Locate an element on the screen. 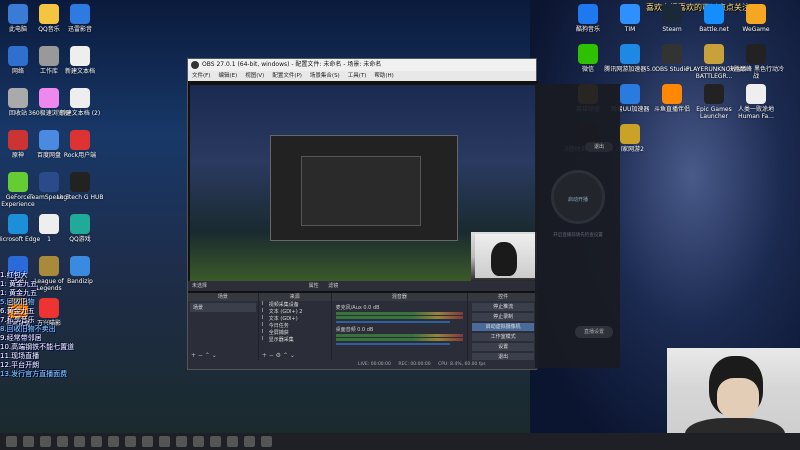  store-icon is located at coordinates (181, 441).